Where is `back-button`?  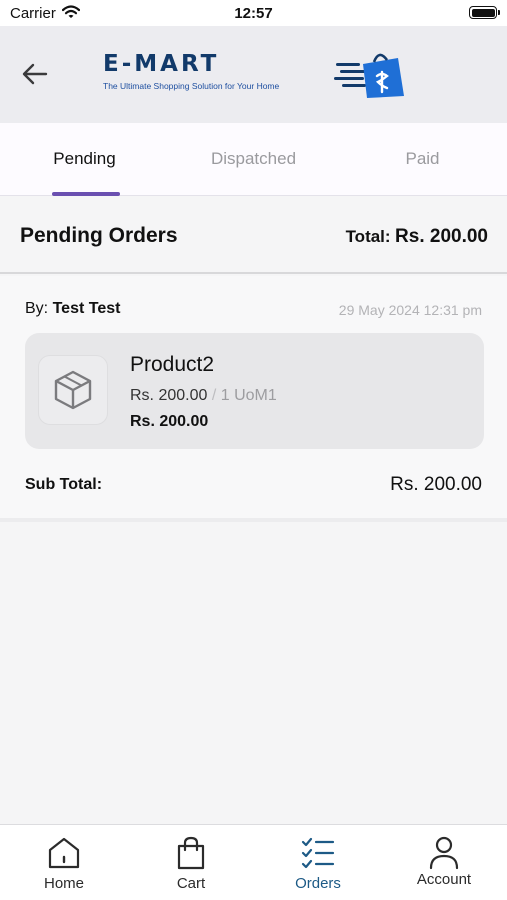
back-button is located at coordinates (35, 74).